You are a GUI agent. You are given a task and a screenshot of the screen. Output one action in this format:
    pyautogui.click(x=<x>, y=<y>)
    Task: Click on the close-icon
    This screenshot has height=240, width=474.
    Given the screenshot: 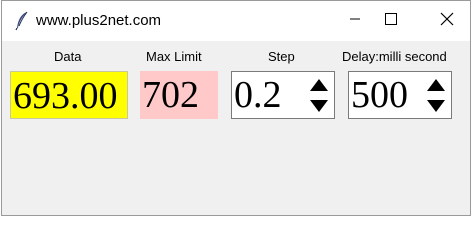 What is the action you would take?
    pyautogui.click(x=447, y=21)
    